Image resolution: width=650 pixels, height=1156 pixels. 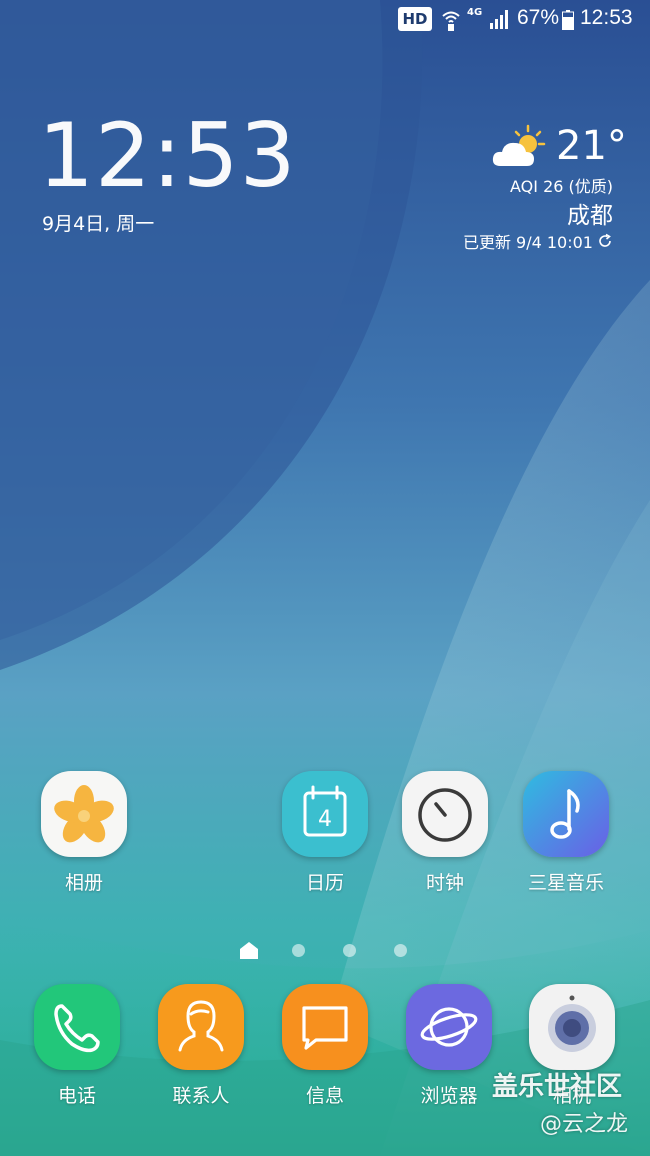 I want to click on network-type: 4G, so click(x=475, y=12).